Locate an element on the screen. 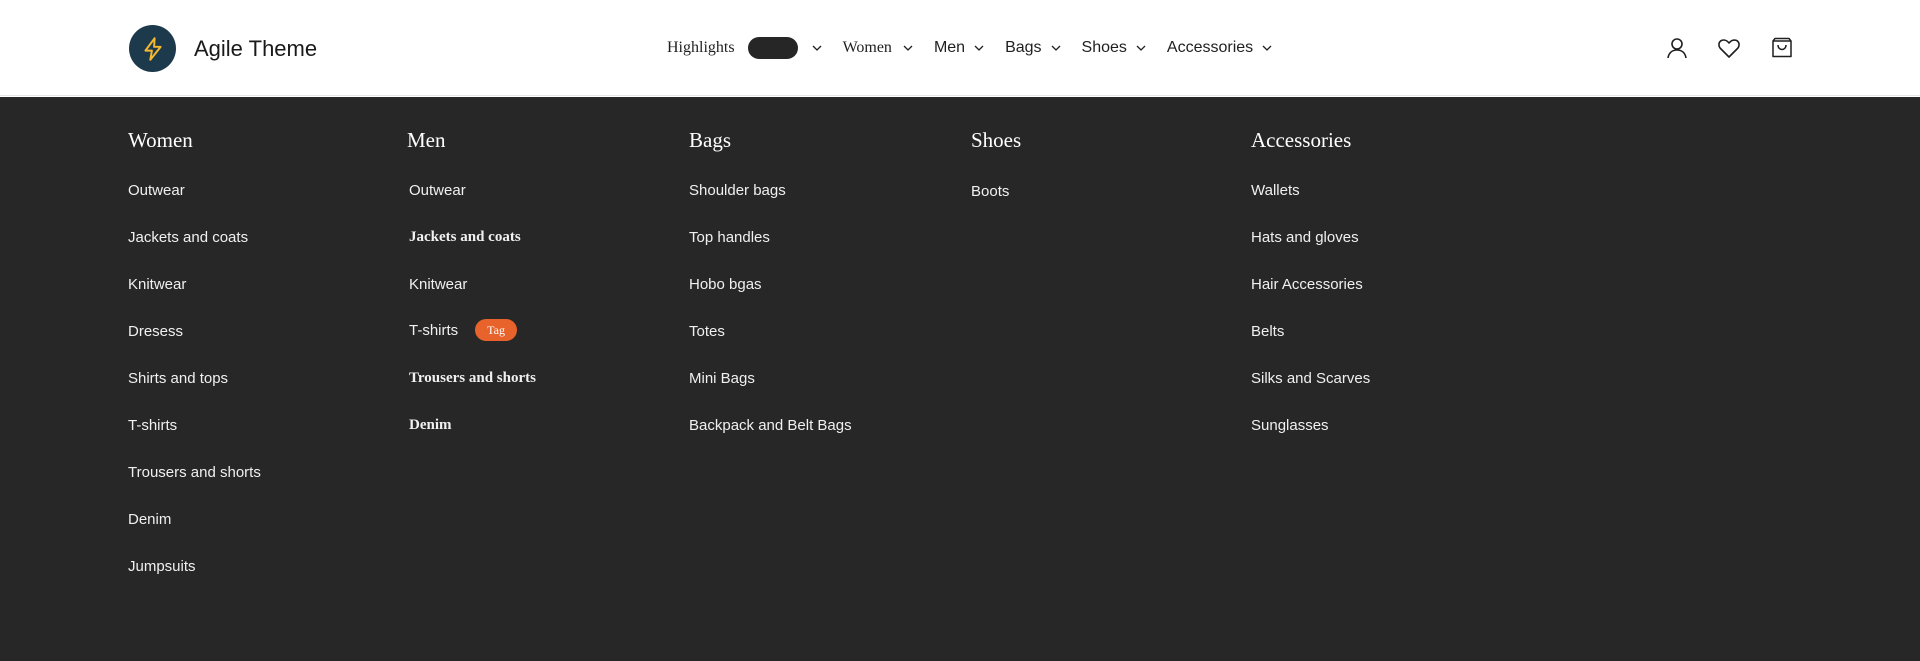 Image resolution: width=1920 pixels, height=661 pixels. cart-icon is located at coordinates (1782, 48).